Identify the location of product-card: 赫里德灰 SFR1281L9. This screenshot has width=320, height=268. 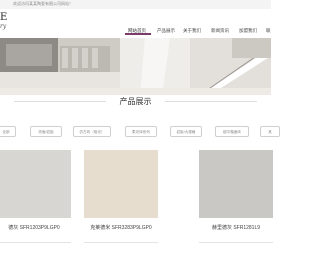
(236, 209).